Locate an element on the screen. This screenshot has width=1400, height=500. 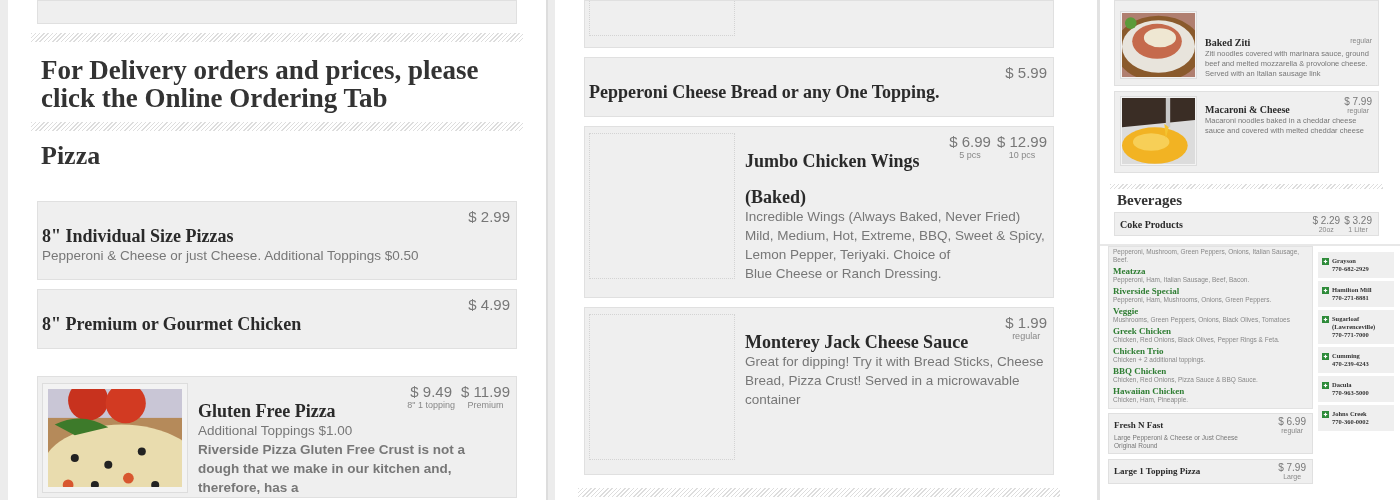
item-name: Monterey Jack Cheese Sauce is located at coordinates (857, 342).